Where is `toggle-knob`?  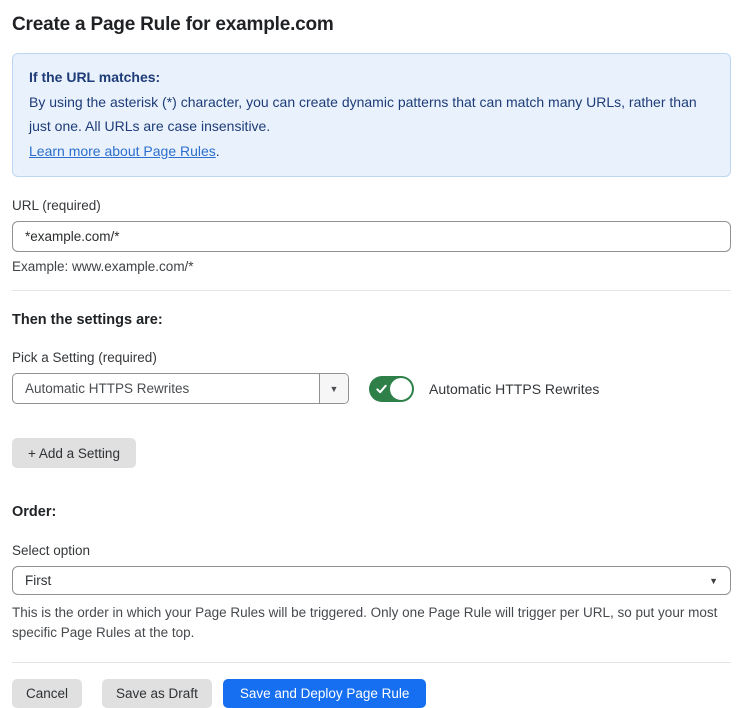 toggle-knob is located at coordinates (401, 388).